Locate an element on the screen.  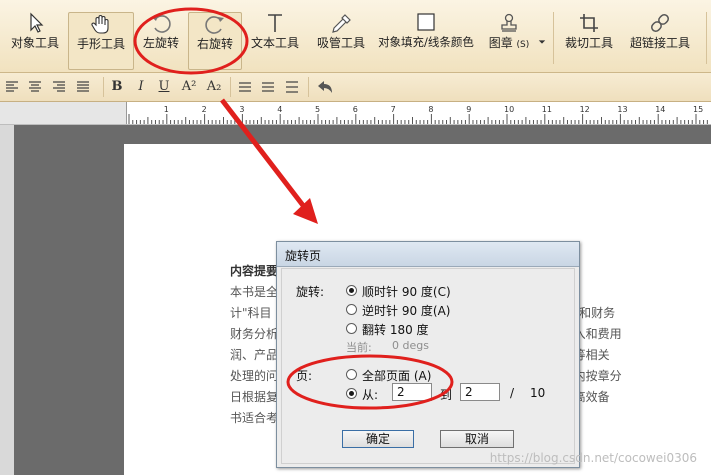
toolbar-divider-end is located at coordinates (706, 38).